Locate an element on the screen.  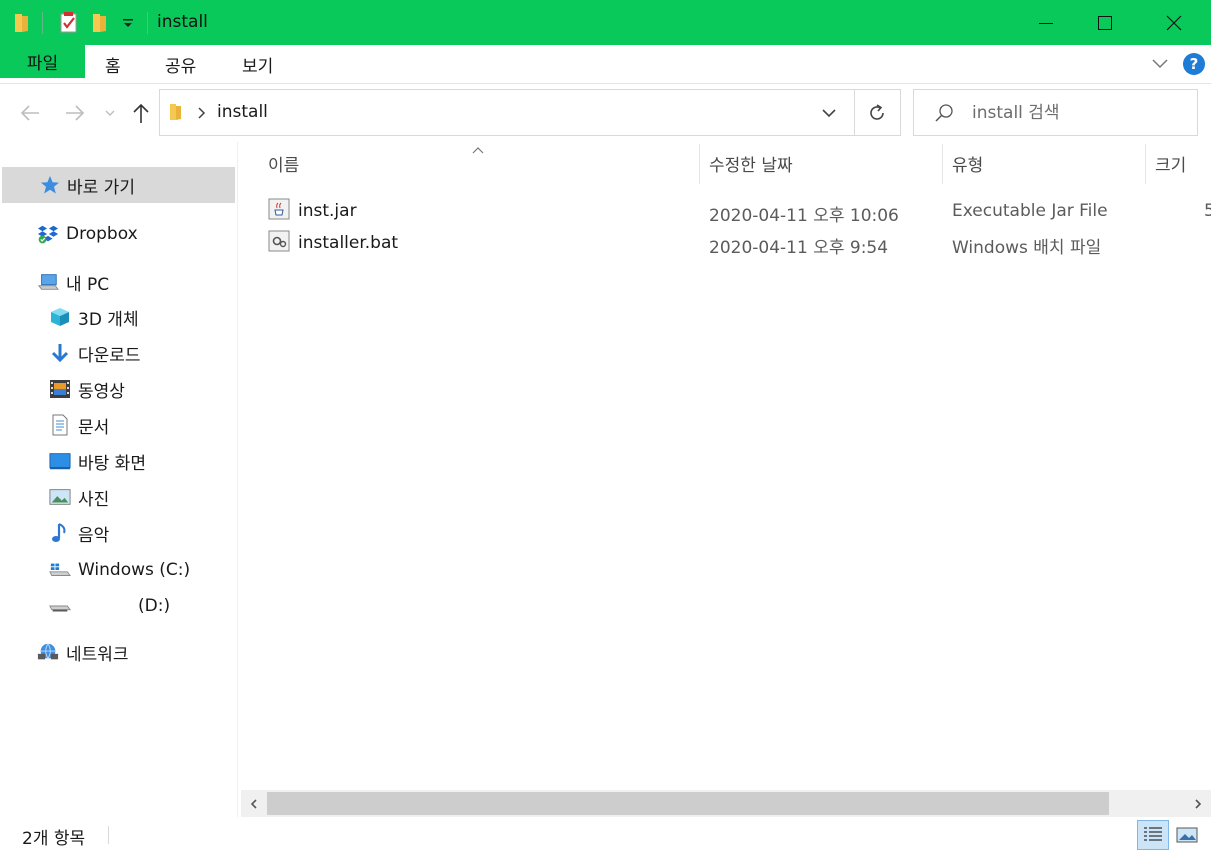
search-input is located at coordinates (1082, 113).